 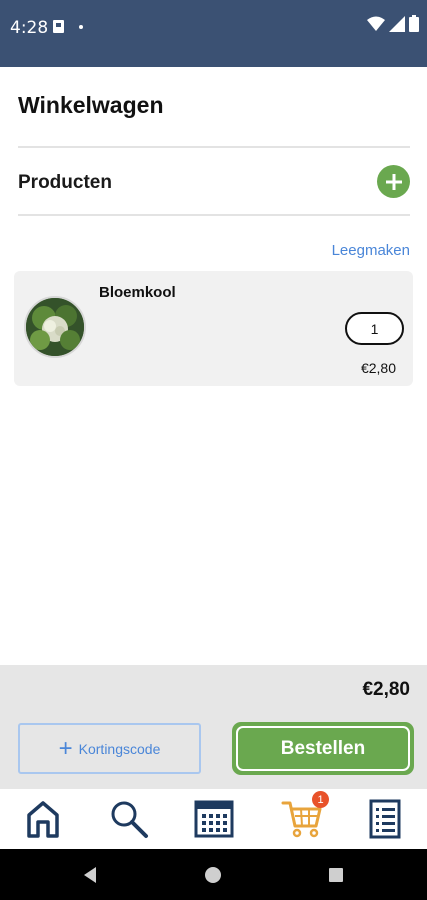 I want to click on search-icon, so click(x=129, y=819).